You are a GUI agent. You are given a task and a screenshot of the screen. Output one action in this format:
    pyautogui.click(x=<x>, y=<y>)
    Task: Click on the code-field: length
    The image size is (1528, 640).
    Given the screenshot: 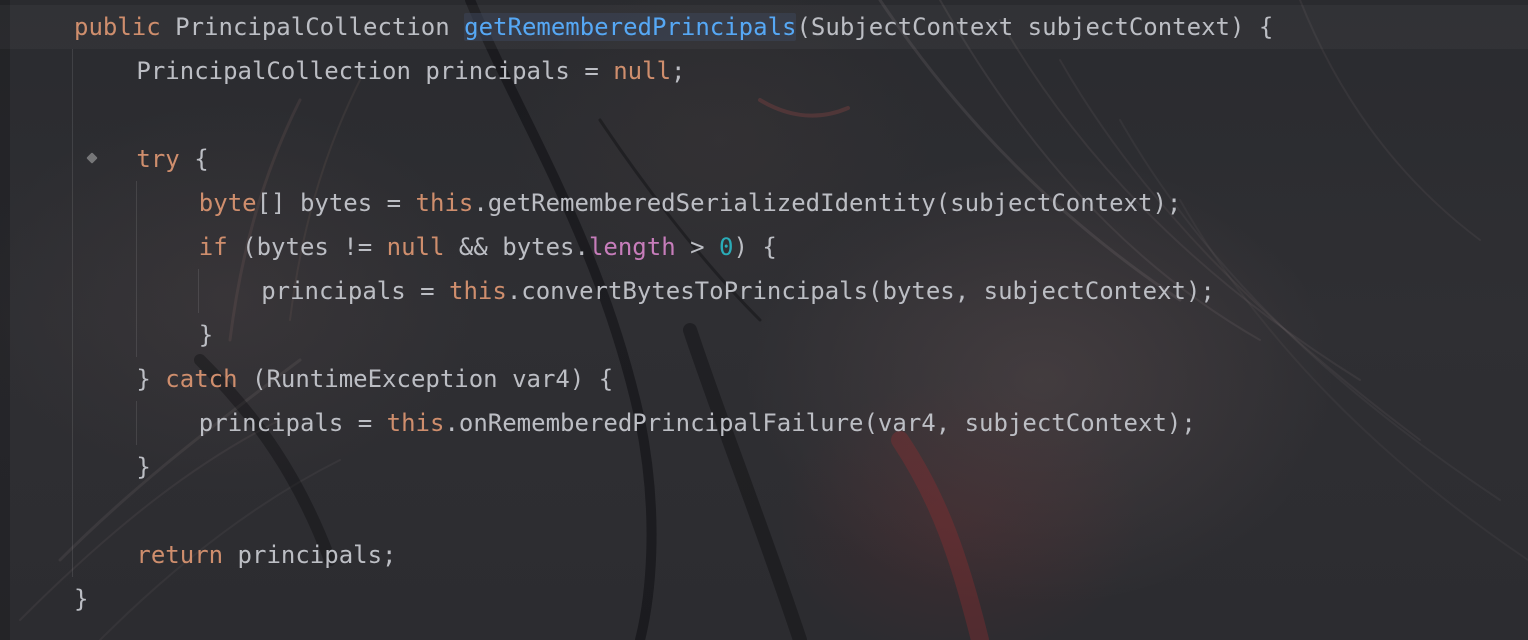 What is the action you would take?
    pyautogui.click(x=632, y=247)
    